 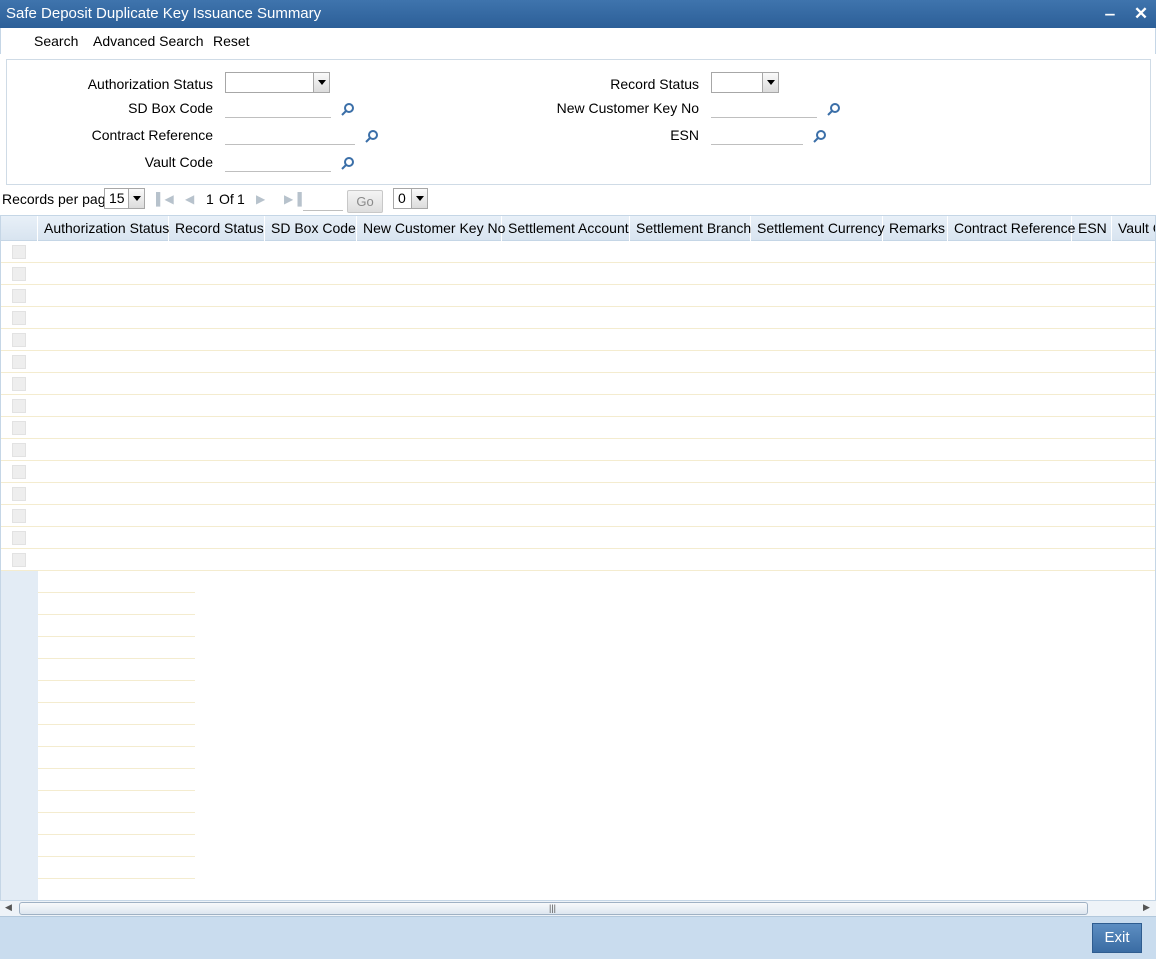 I want to click on reset-button: Reset, so click(x=231, y=41).